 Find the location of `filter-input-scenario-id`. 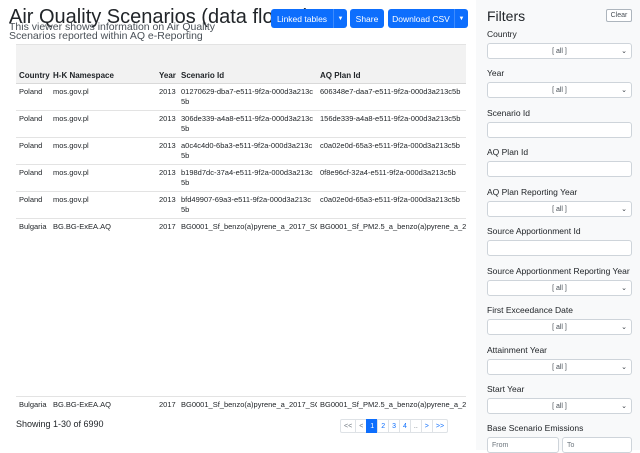

filter-input-scenario-id is located at coordinates (559, 130).